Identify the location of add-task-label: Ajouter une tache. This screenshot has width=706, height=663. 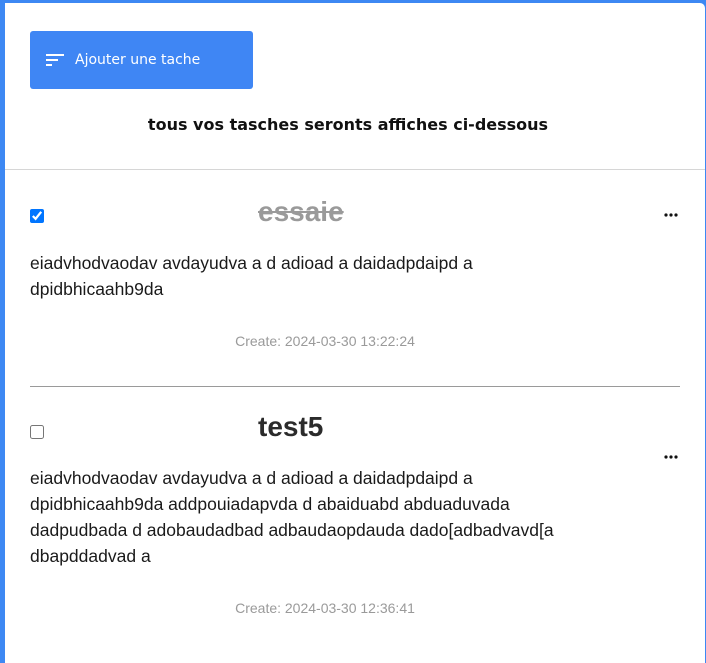
(138, 60).